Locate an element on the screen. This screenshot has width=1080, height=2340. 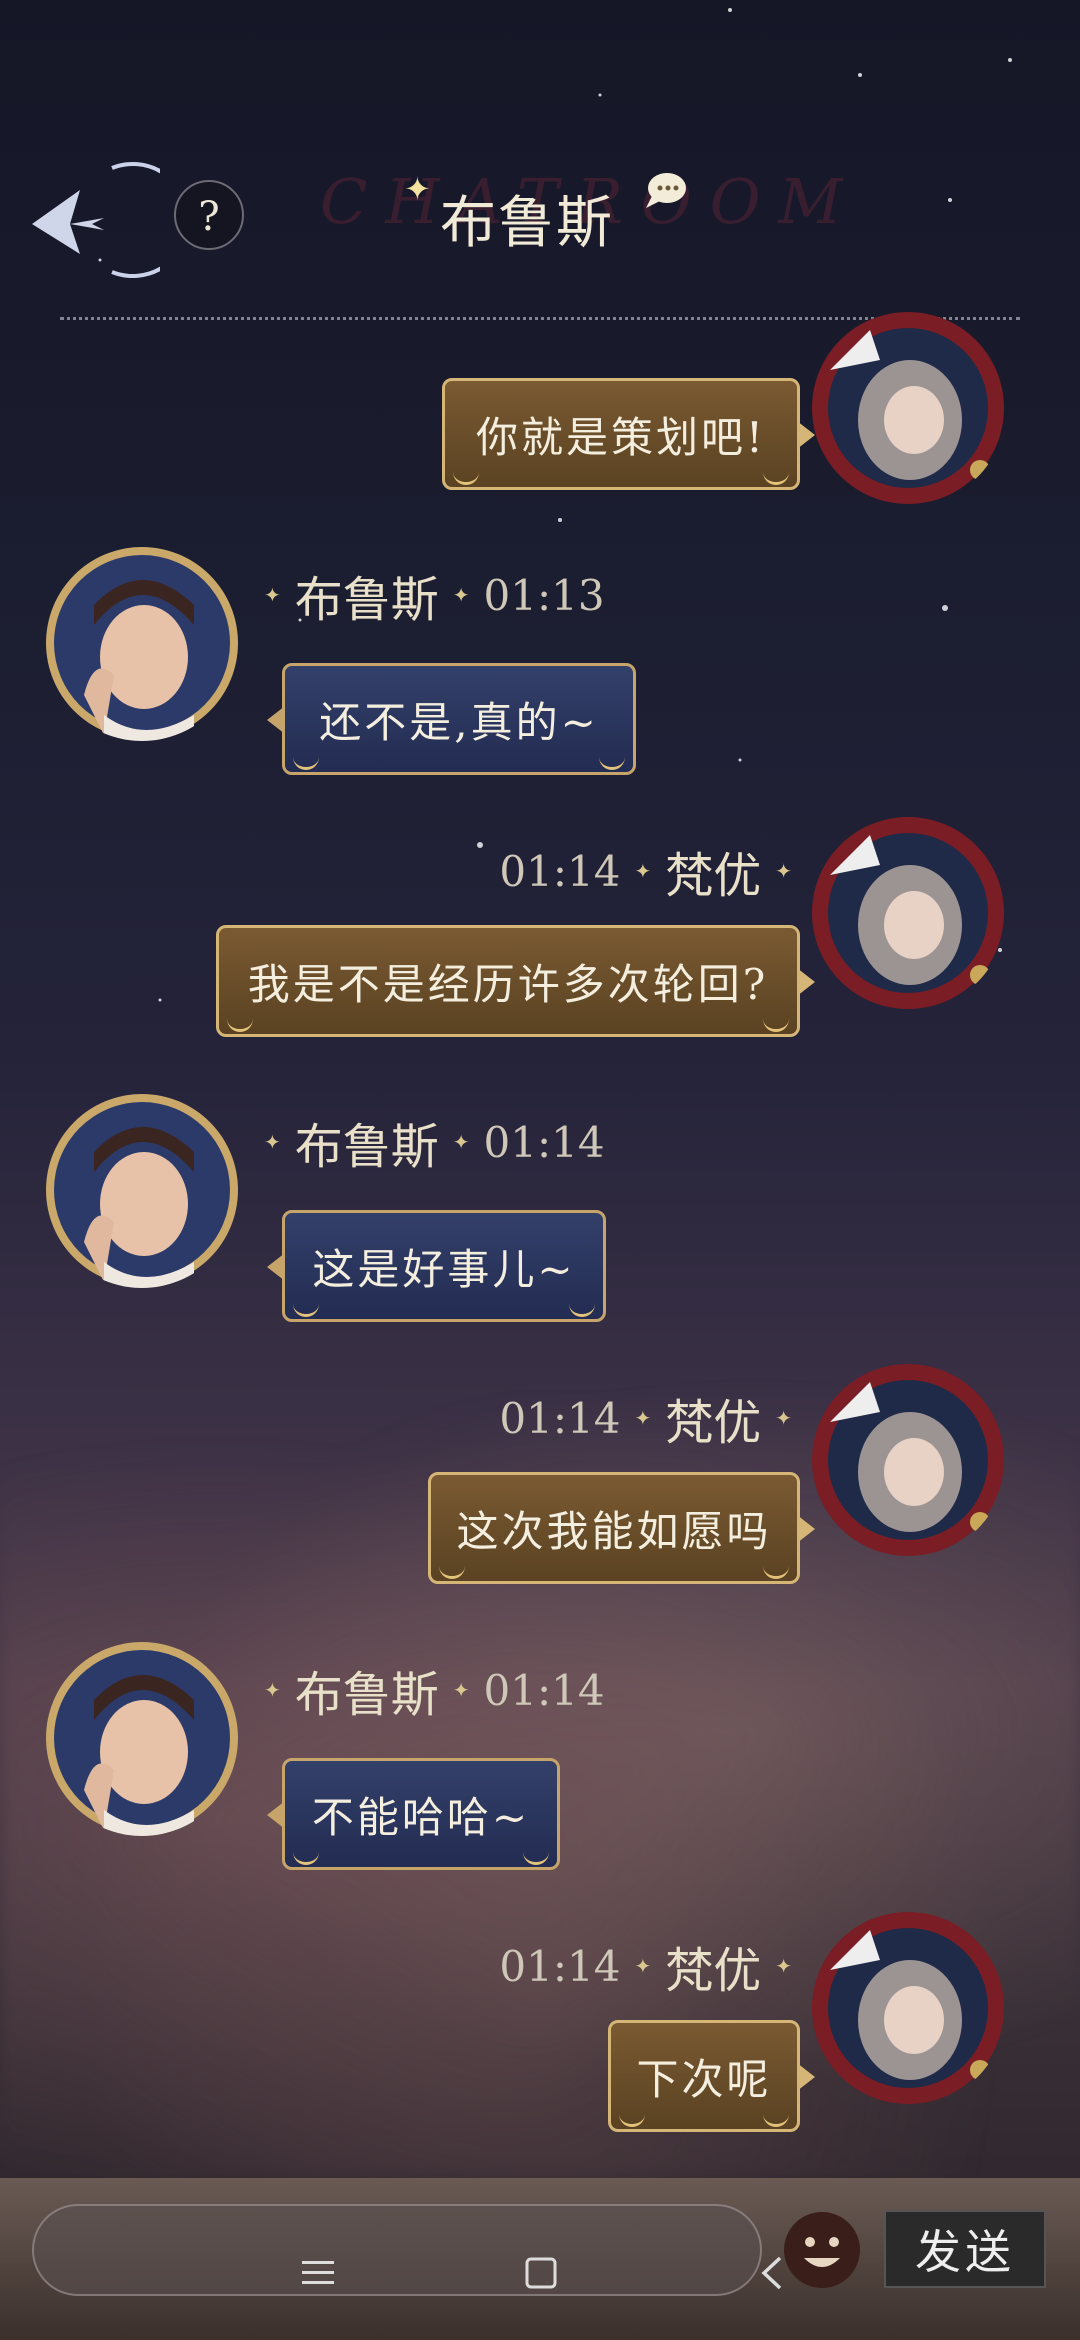
message-bubble: 还不是,真的~ is located at coordinates (451, 719).